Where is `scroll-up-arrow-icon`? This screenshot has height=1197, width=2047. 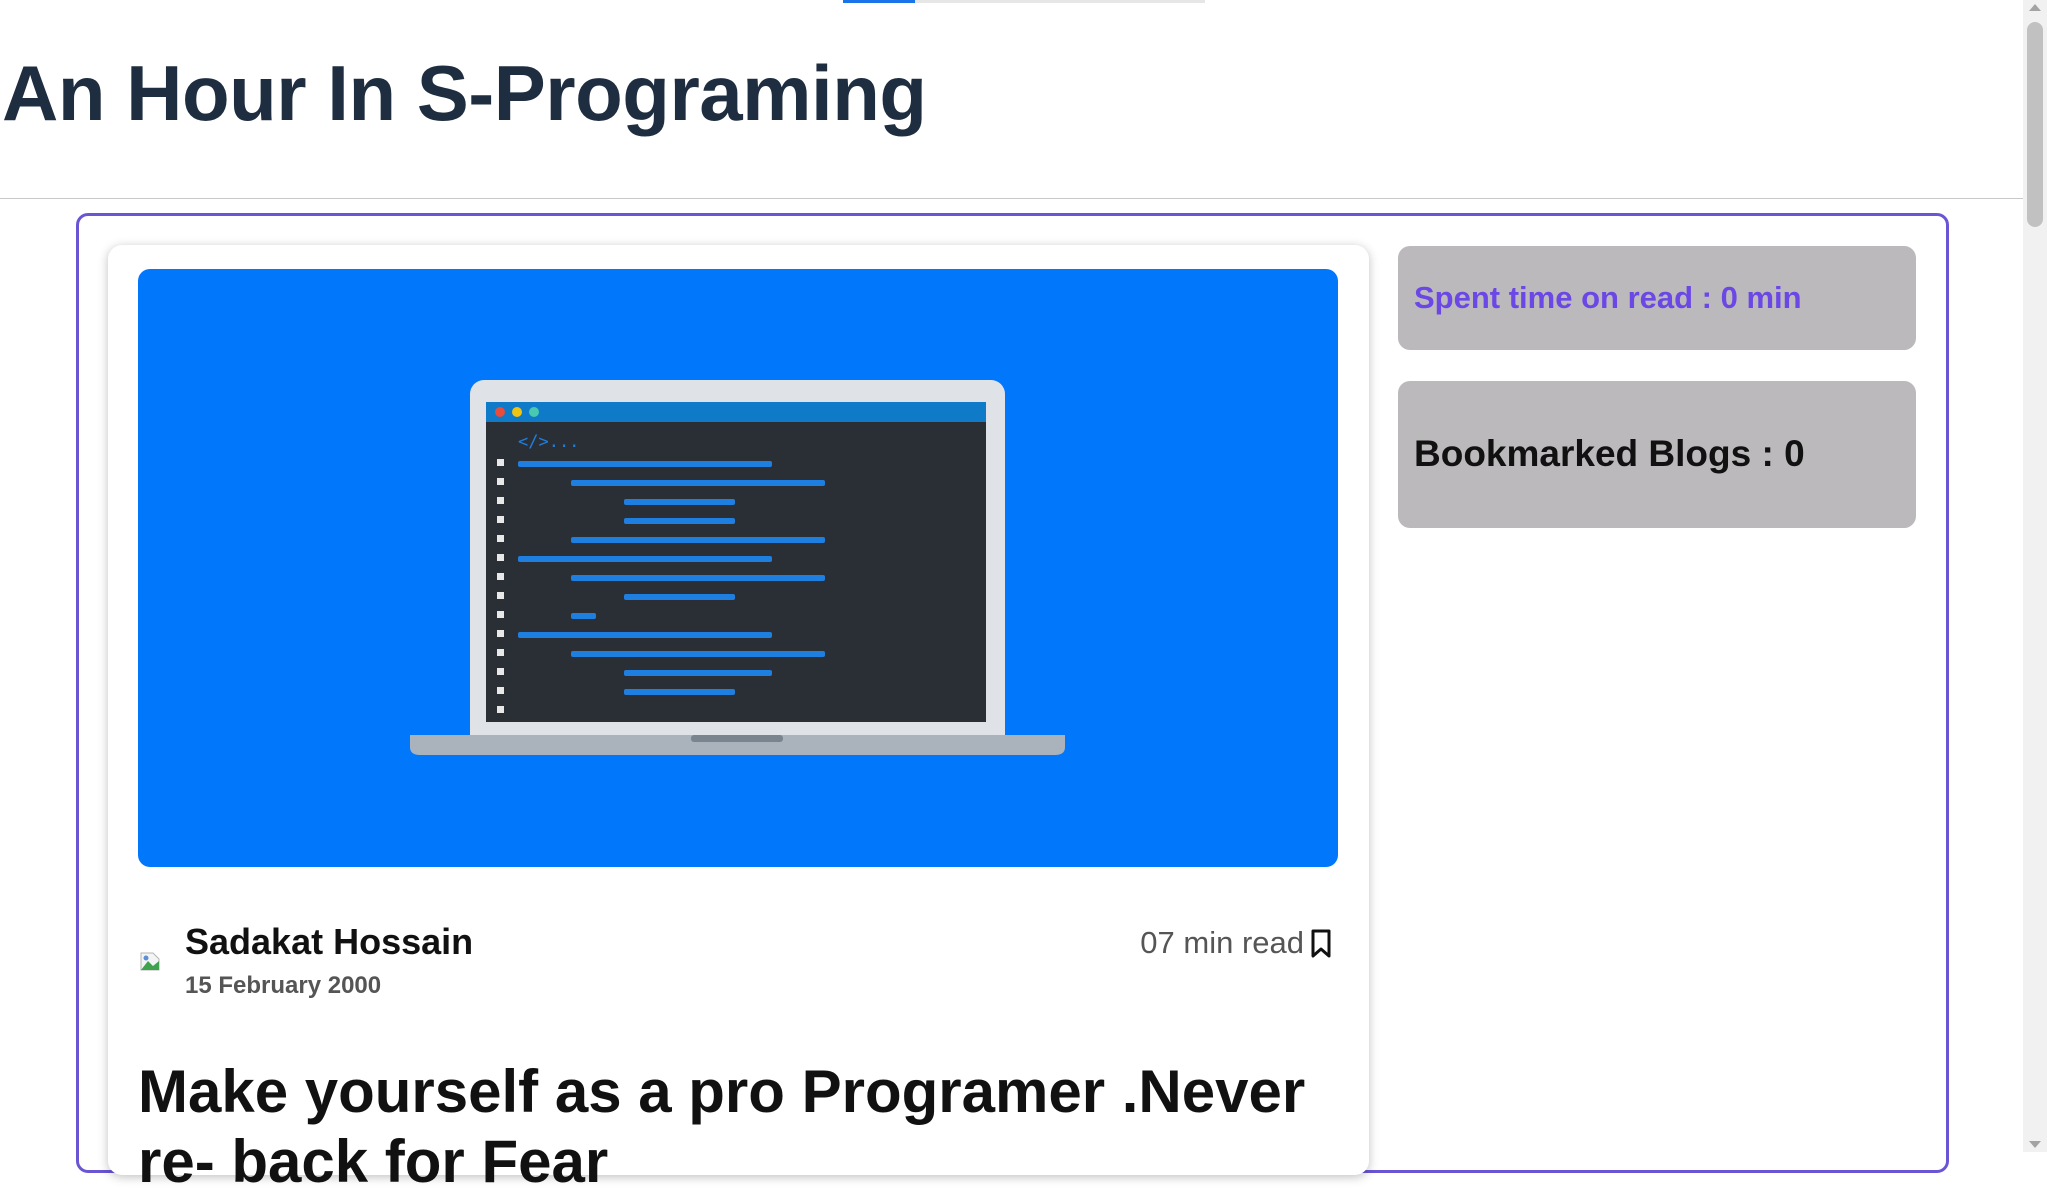 scroll-up-arrow-icon is located at coordinates (2035, 7).